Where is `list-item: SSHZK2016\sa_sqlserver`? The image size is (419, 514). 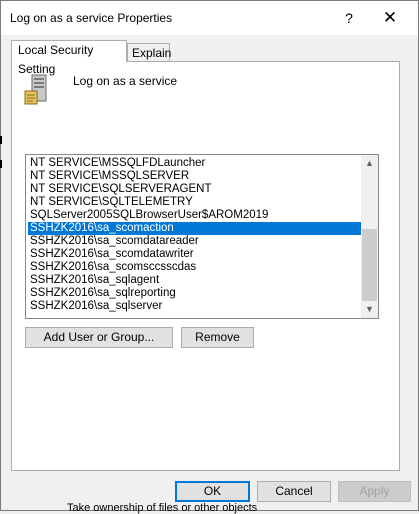
list-item: SSHZK2016\sa_sqlserver is located at coordinates (195, 306).